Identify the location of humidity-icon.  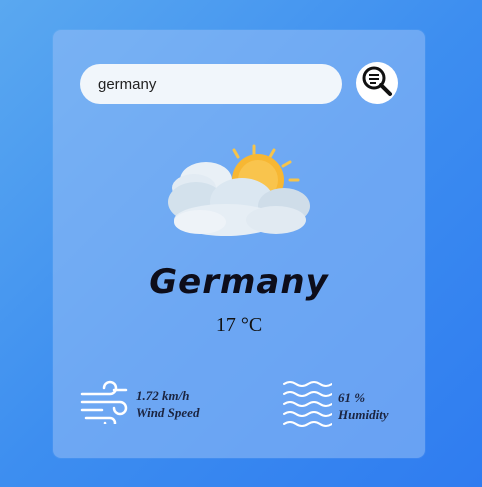
(307, 406).